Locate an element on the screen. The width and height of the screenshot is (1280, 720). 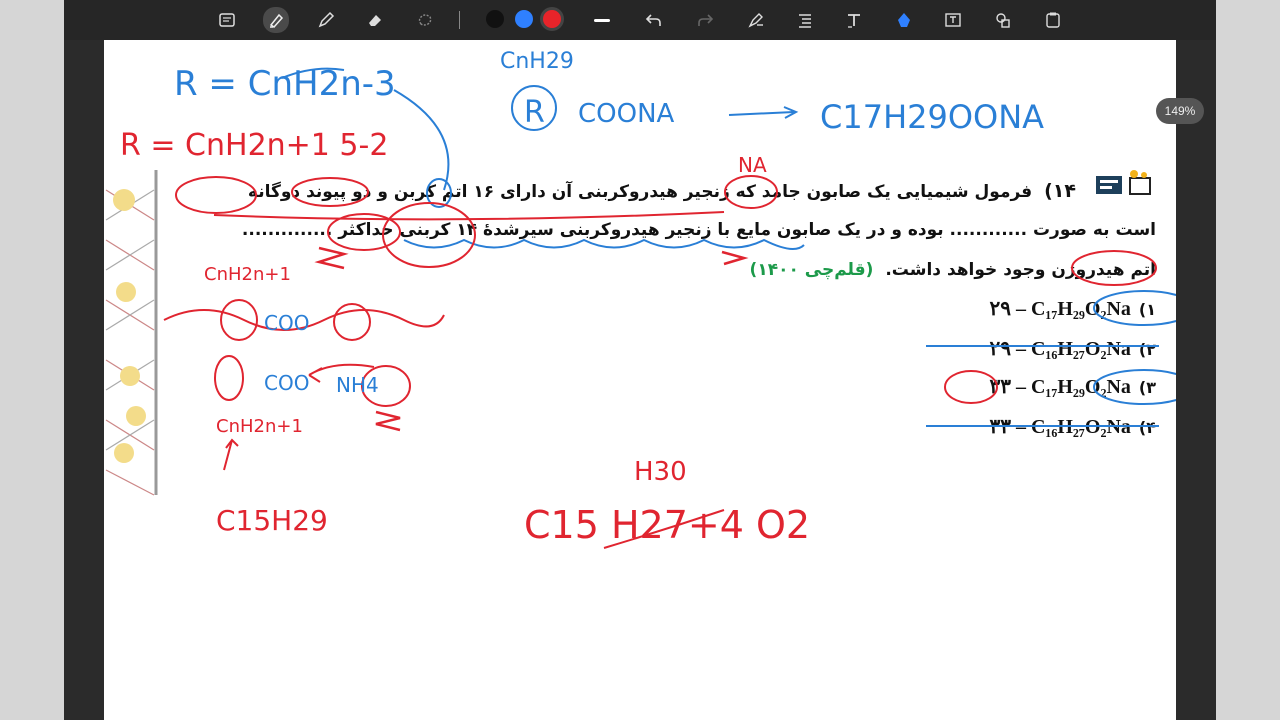
red-r-formula: R = CnH2n+1 5-2 is located at coordinates (254, 145).